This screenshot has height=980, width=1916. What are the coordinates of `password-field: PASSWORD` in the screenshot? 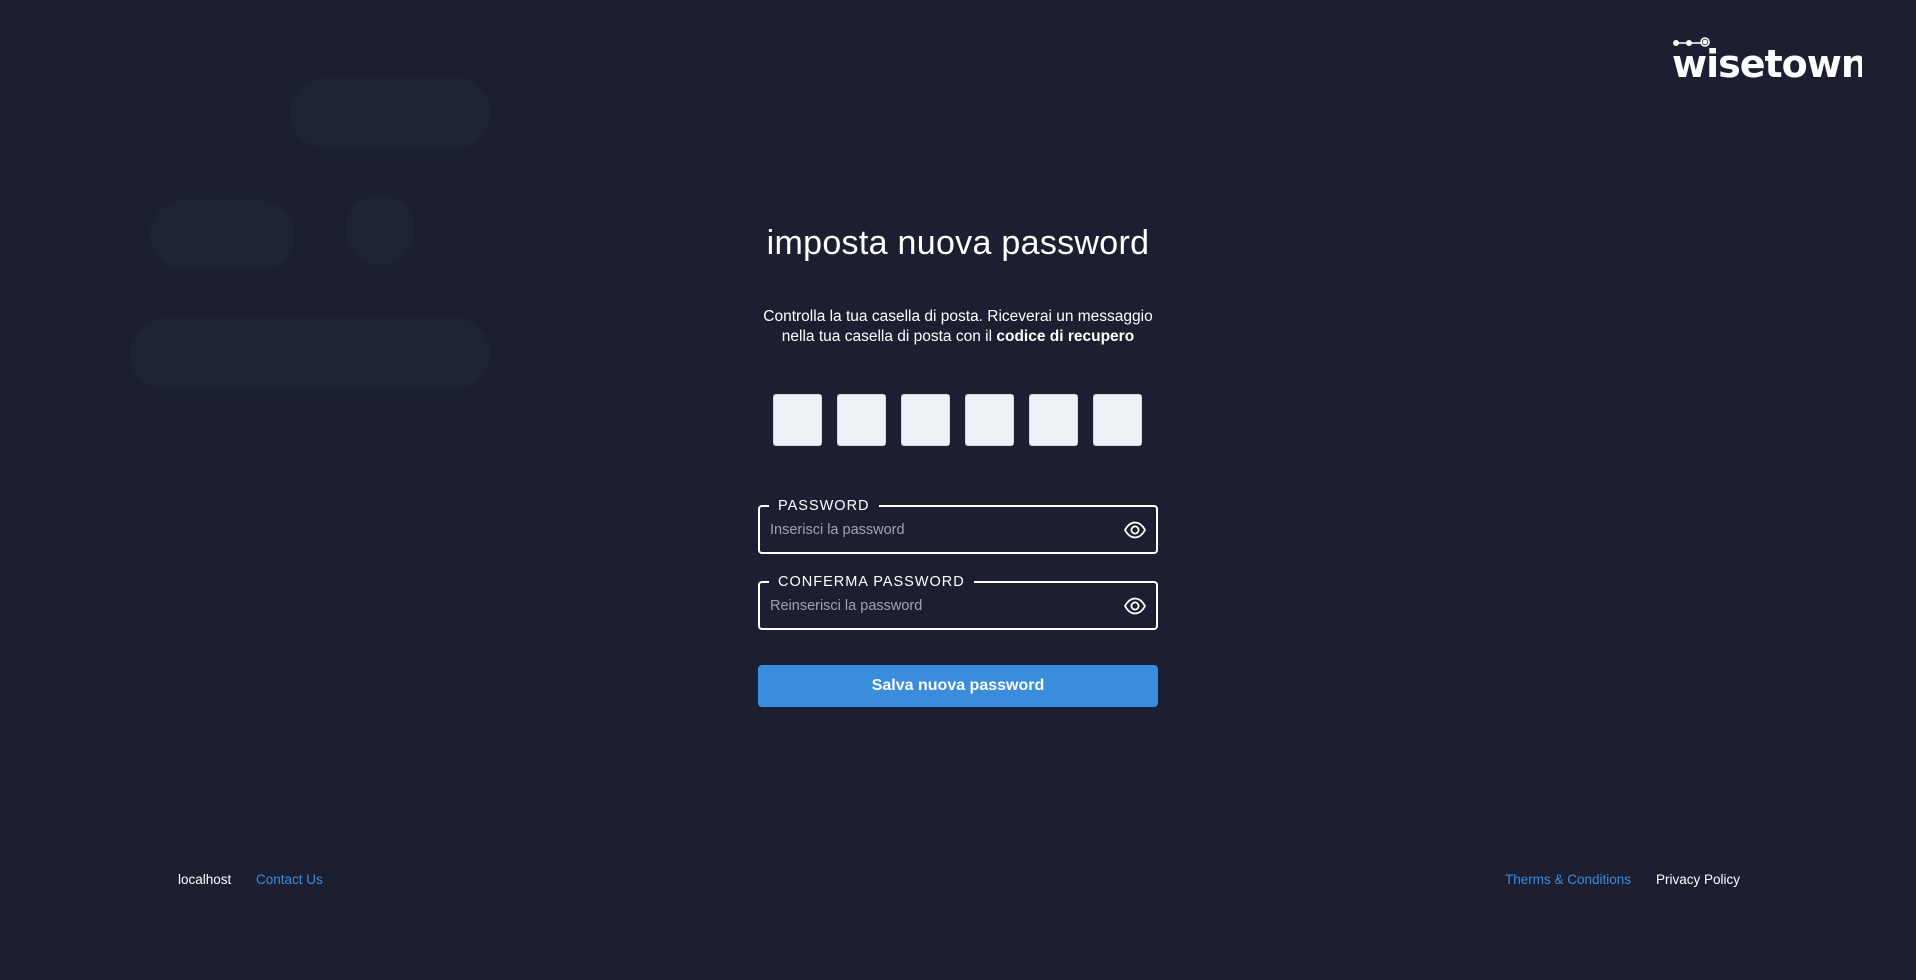 It's located at (958, 525).